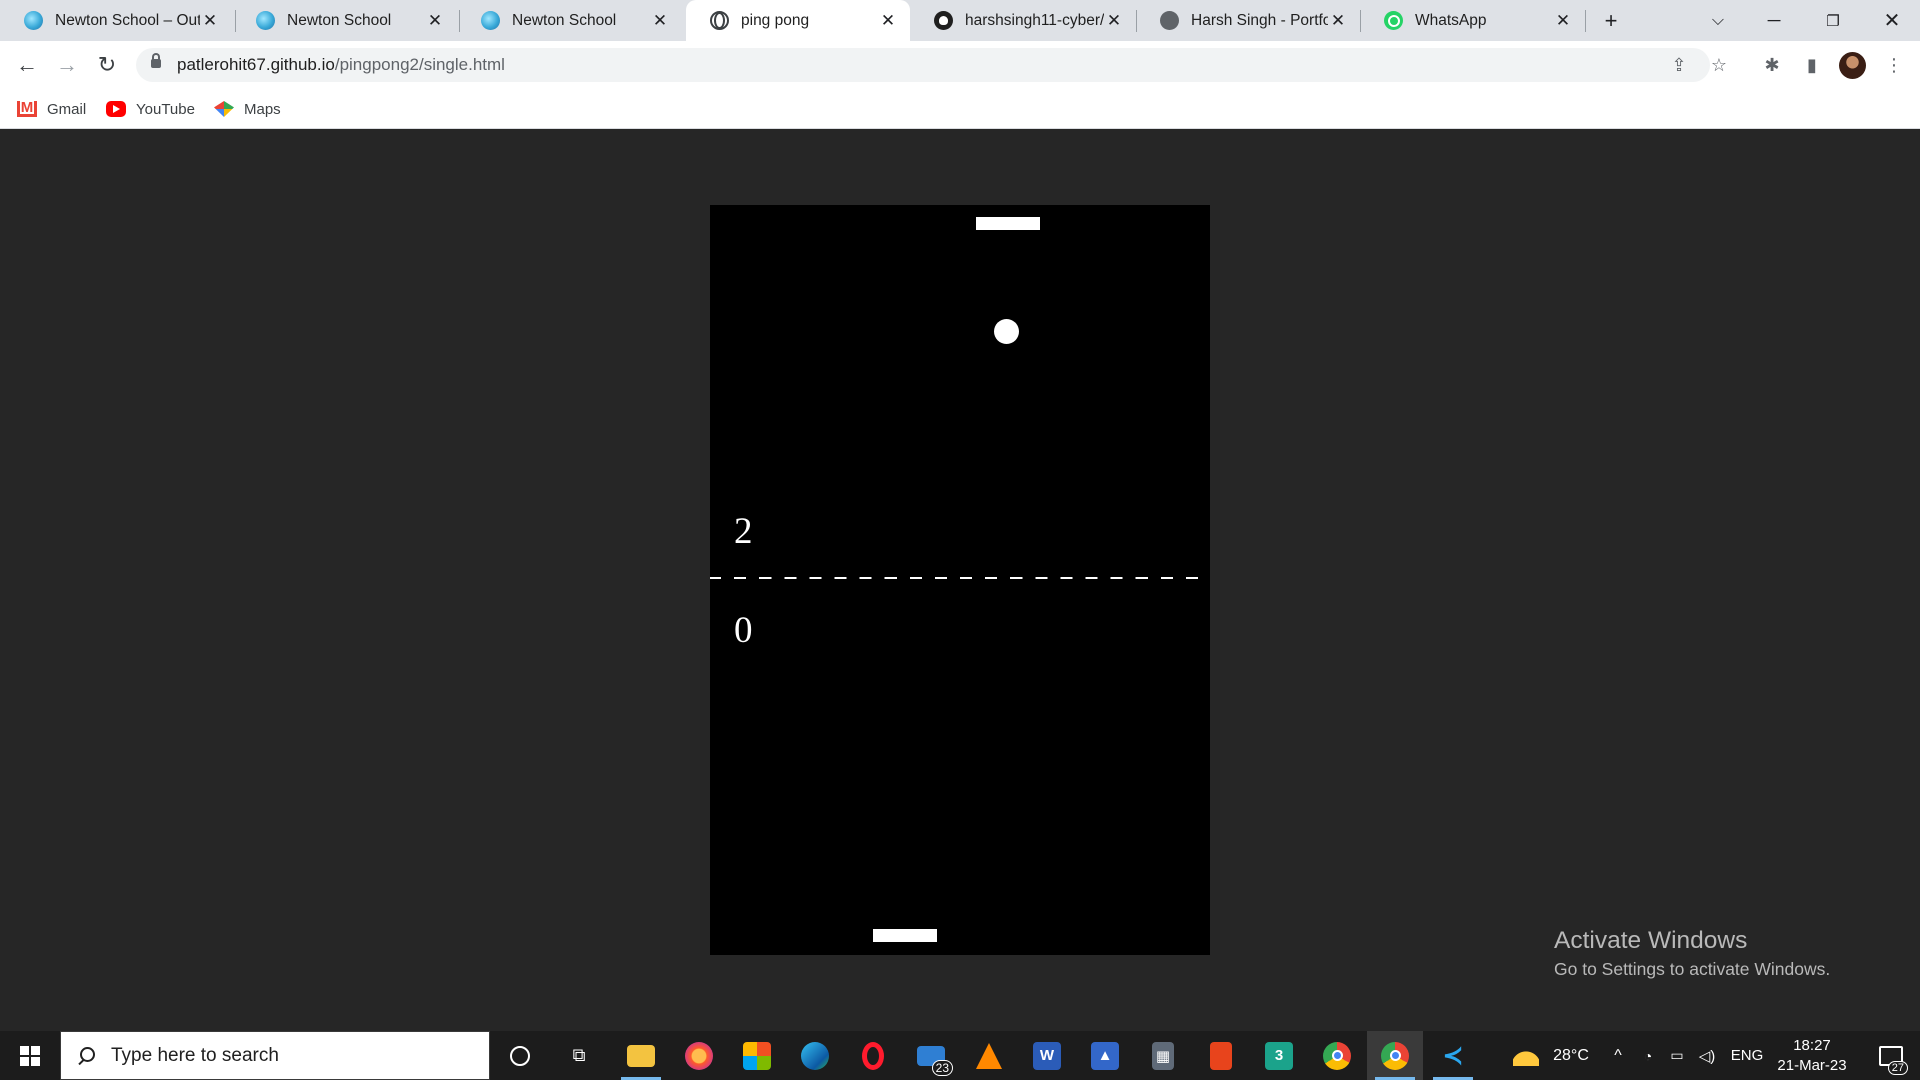 Image resolution: width=1920 pixels, height=1080 pixels. Describe the element at coordinates (719, 20) in the screenshot. I see `globe-icon` at that location.